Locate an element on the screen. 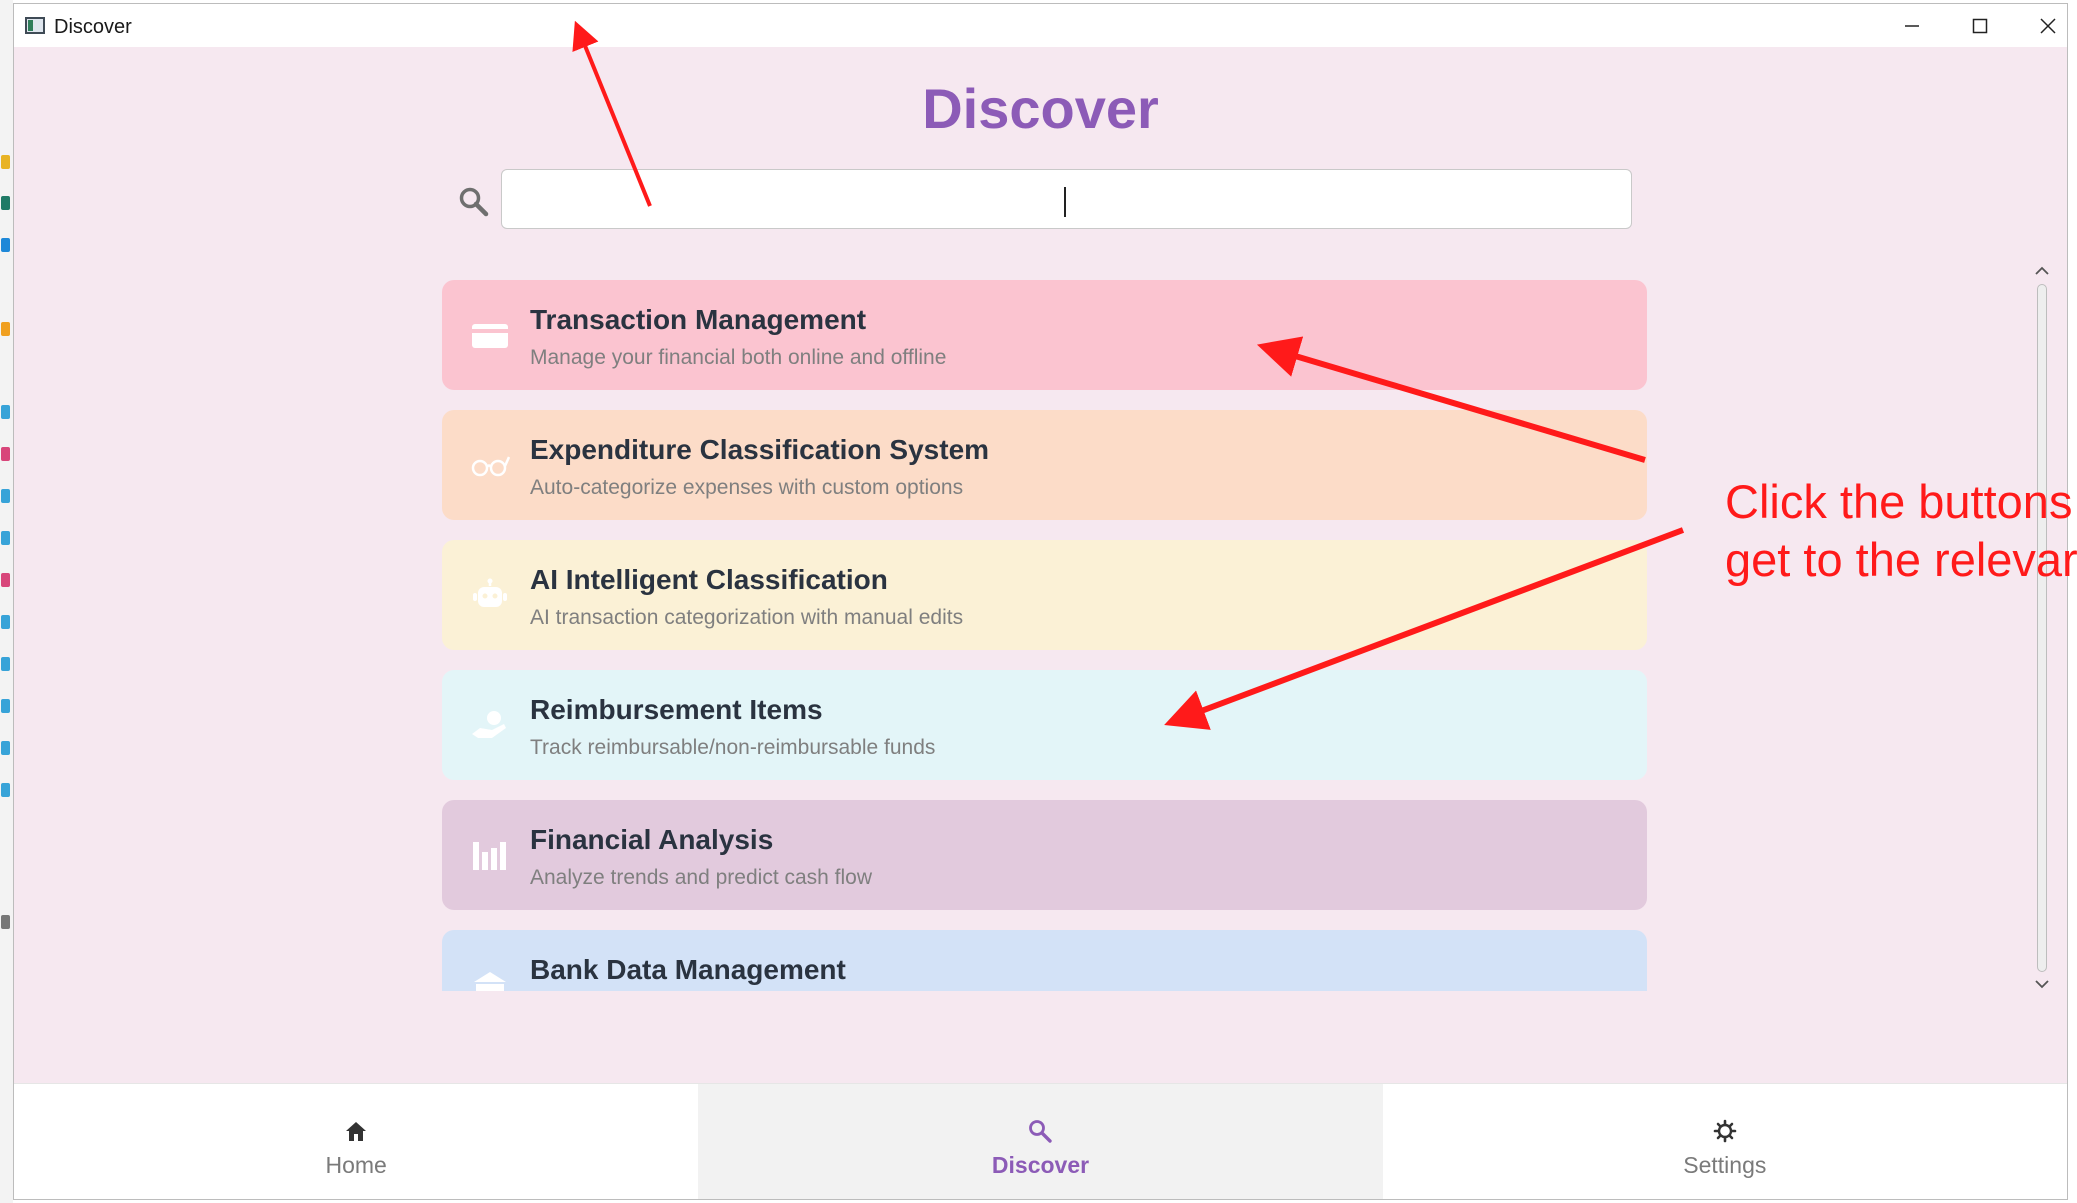 This screenshot has height=1203, width=2077. desktop-strip is located at coordinates (6, 601).